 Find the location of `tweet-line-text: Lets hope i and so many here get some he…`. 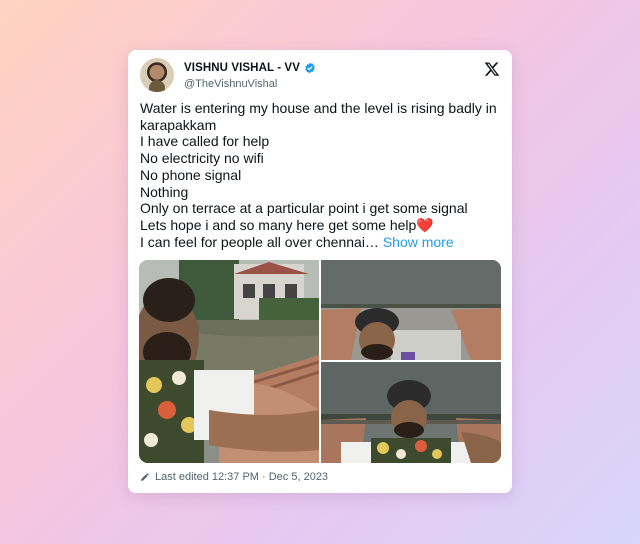

tweet-line-text: Lets hope i and so many here get some he… is located at coordinates (278, 224).